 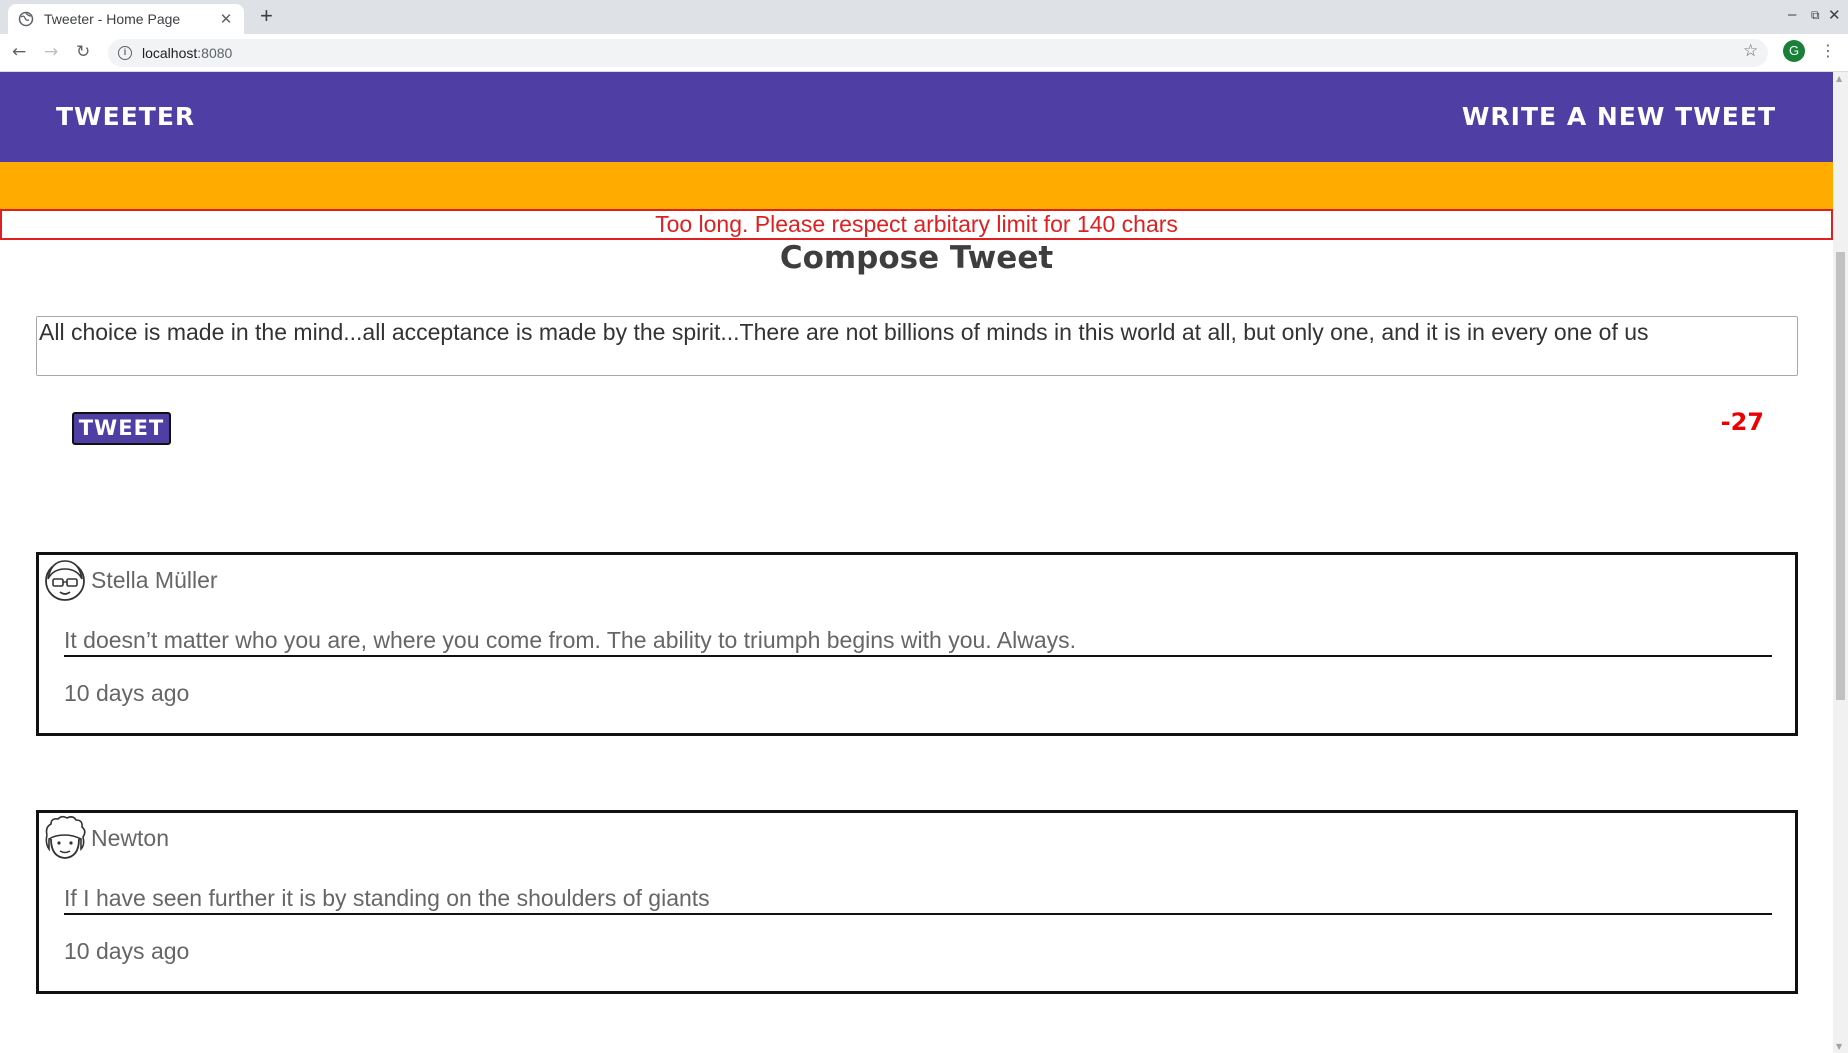 I want to click on browser-toolbar: ← → ↻ i localhost:8080 ☆ G ⋮, so click(x=924, y=53).